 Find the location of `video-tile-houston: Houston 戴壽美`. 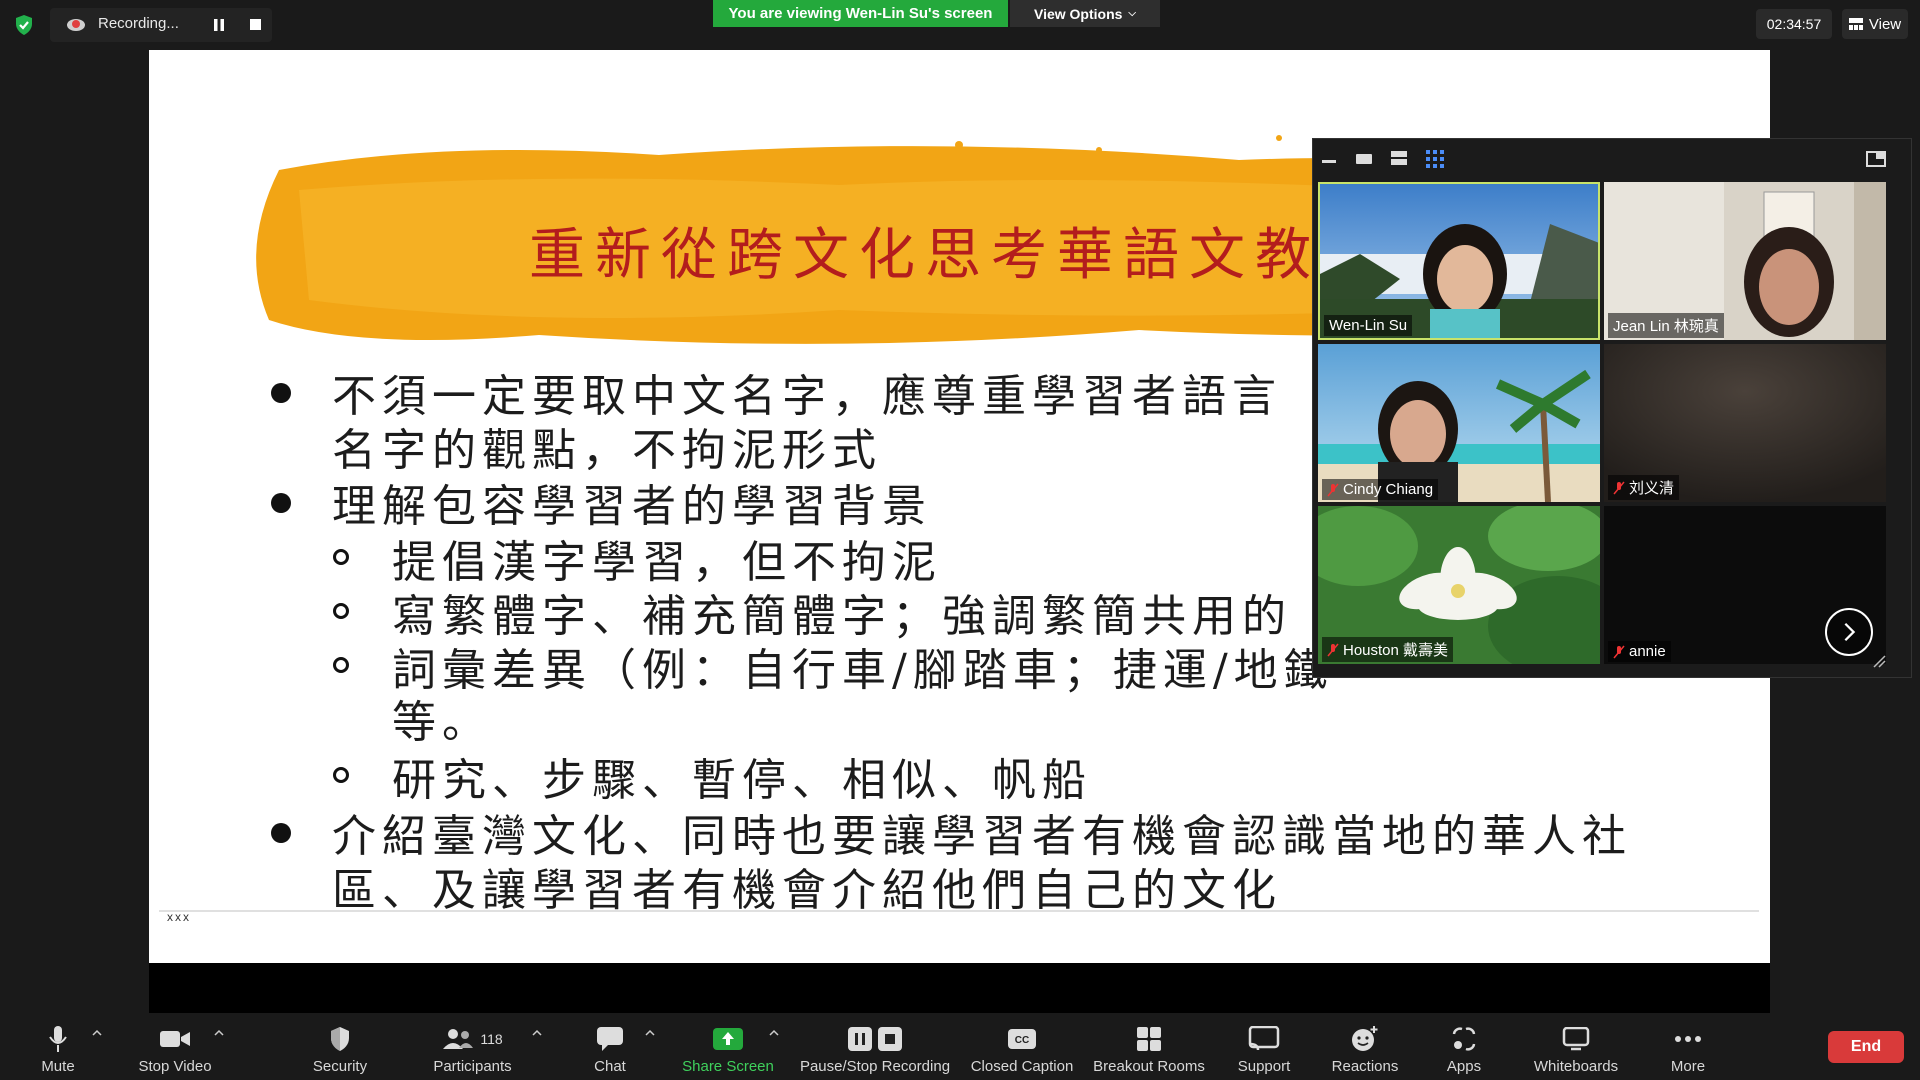

video-tile-houston: Houston 戴壽美 is located at coordinates (1459, 585).